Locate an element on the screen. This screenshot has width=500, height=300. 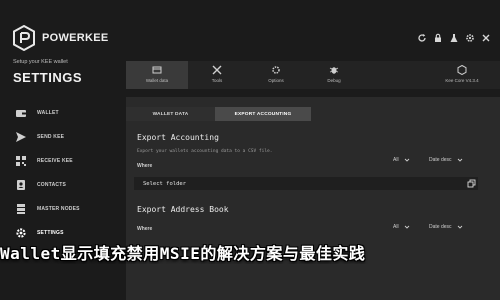
debug-icon is located at coordinates (334, 70).